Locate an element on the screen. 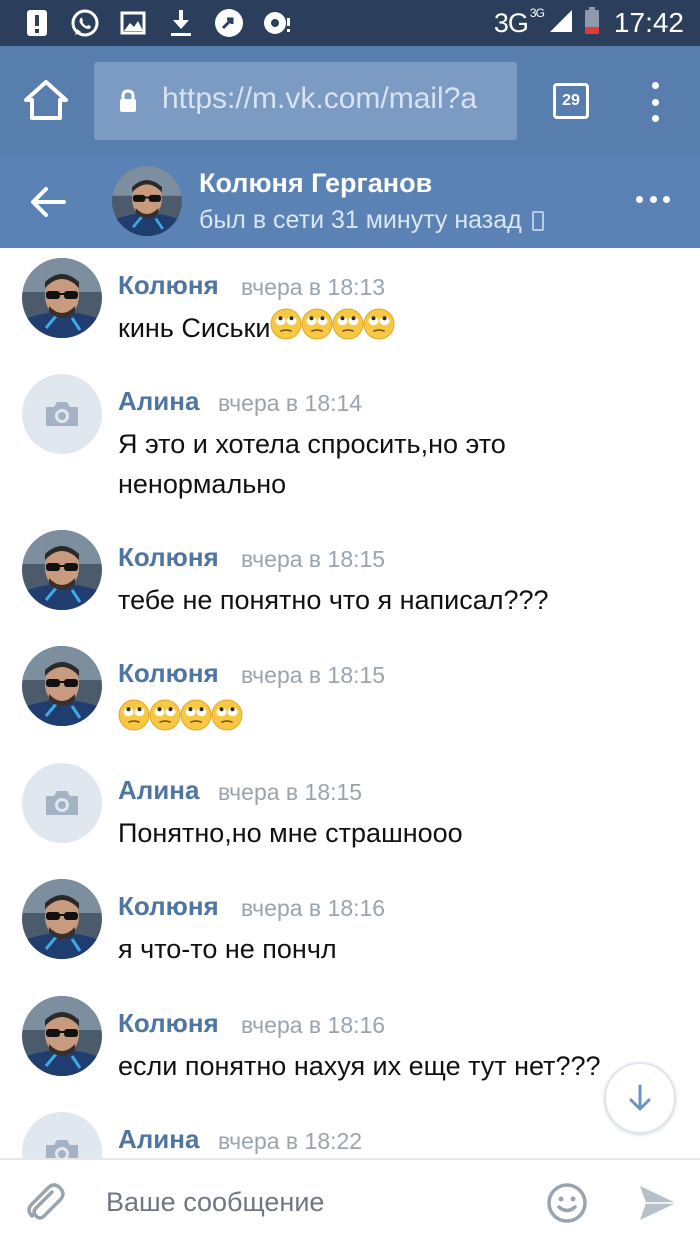 Image resolution: width=700 pixels, height=1244 pixels. message-text: если понятно нахуя их еще тут нет??? is located at coordinates (398, 1066).